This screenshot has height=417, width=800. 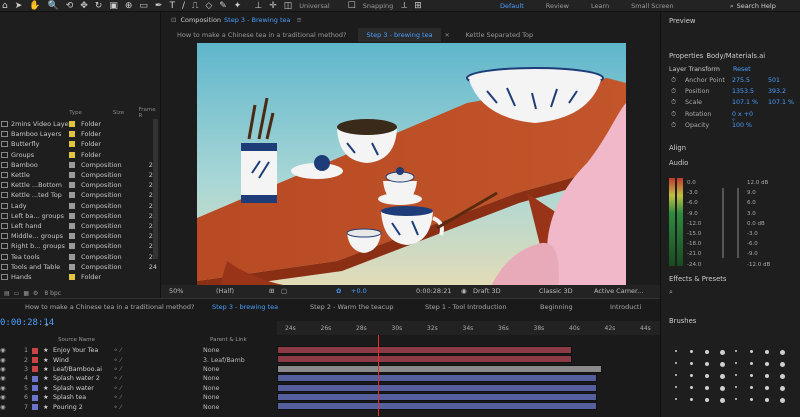 I want to click on parent-link-header: Parent & Link, so click(x=228, y=340).